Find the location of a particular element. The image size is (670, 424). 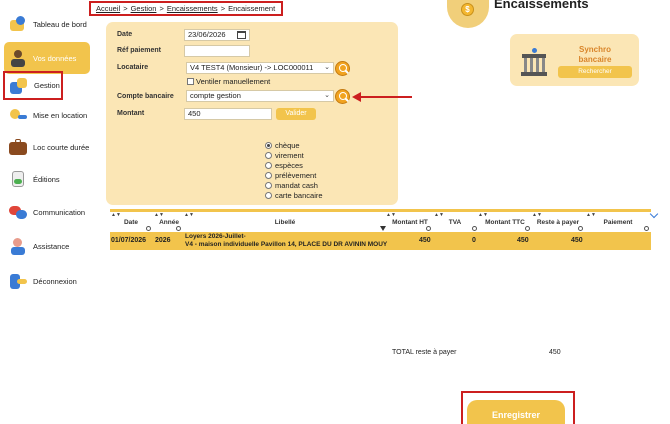

column-header-montant-ht: Montant HT is located at coordinates (410, 222).